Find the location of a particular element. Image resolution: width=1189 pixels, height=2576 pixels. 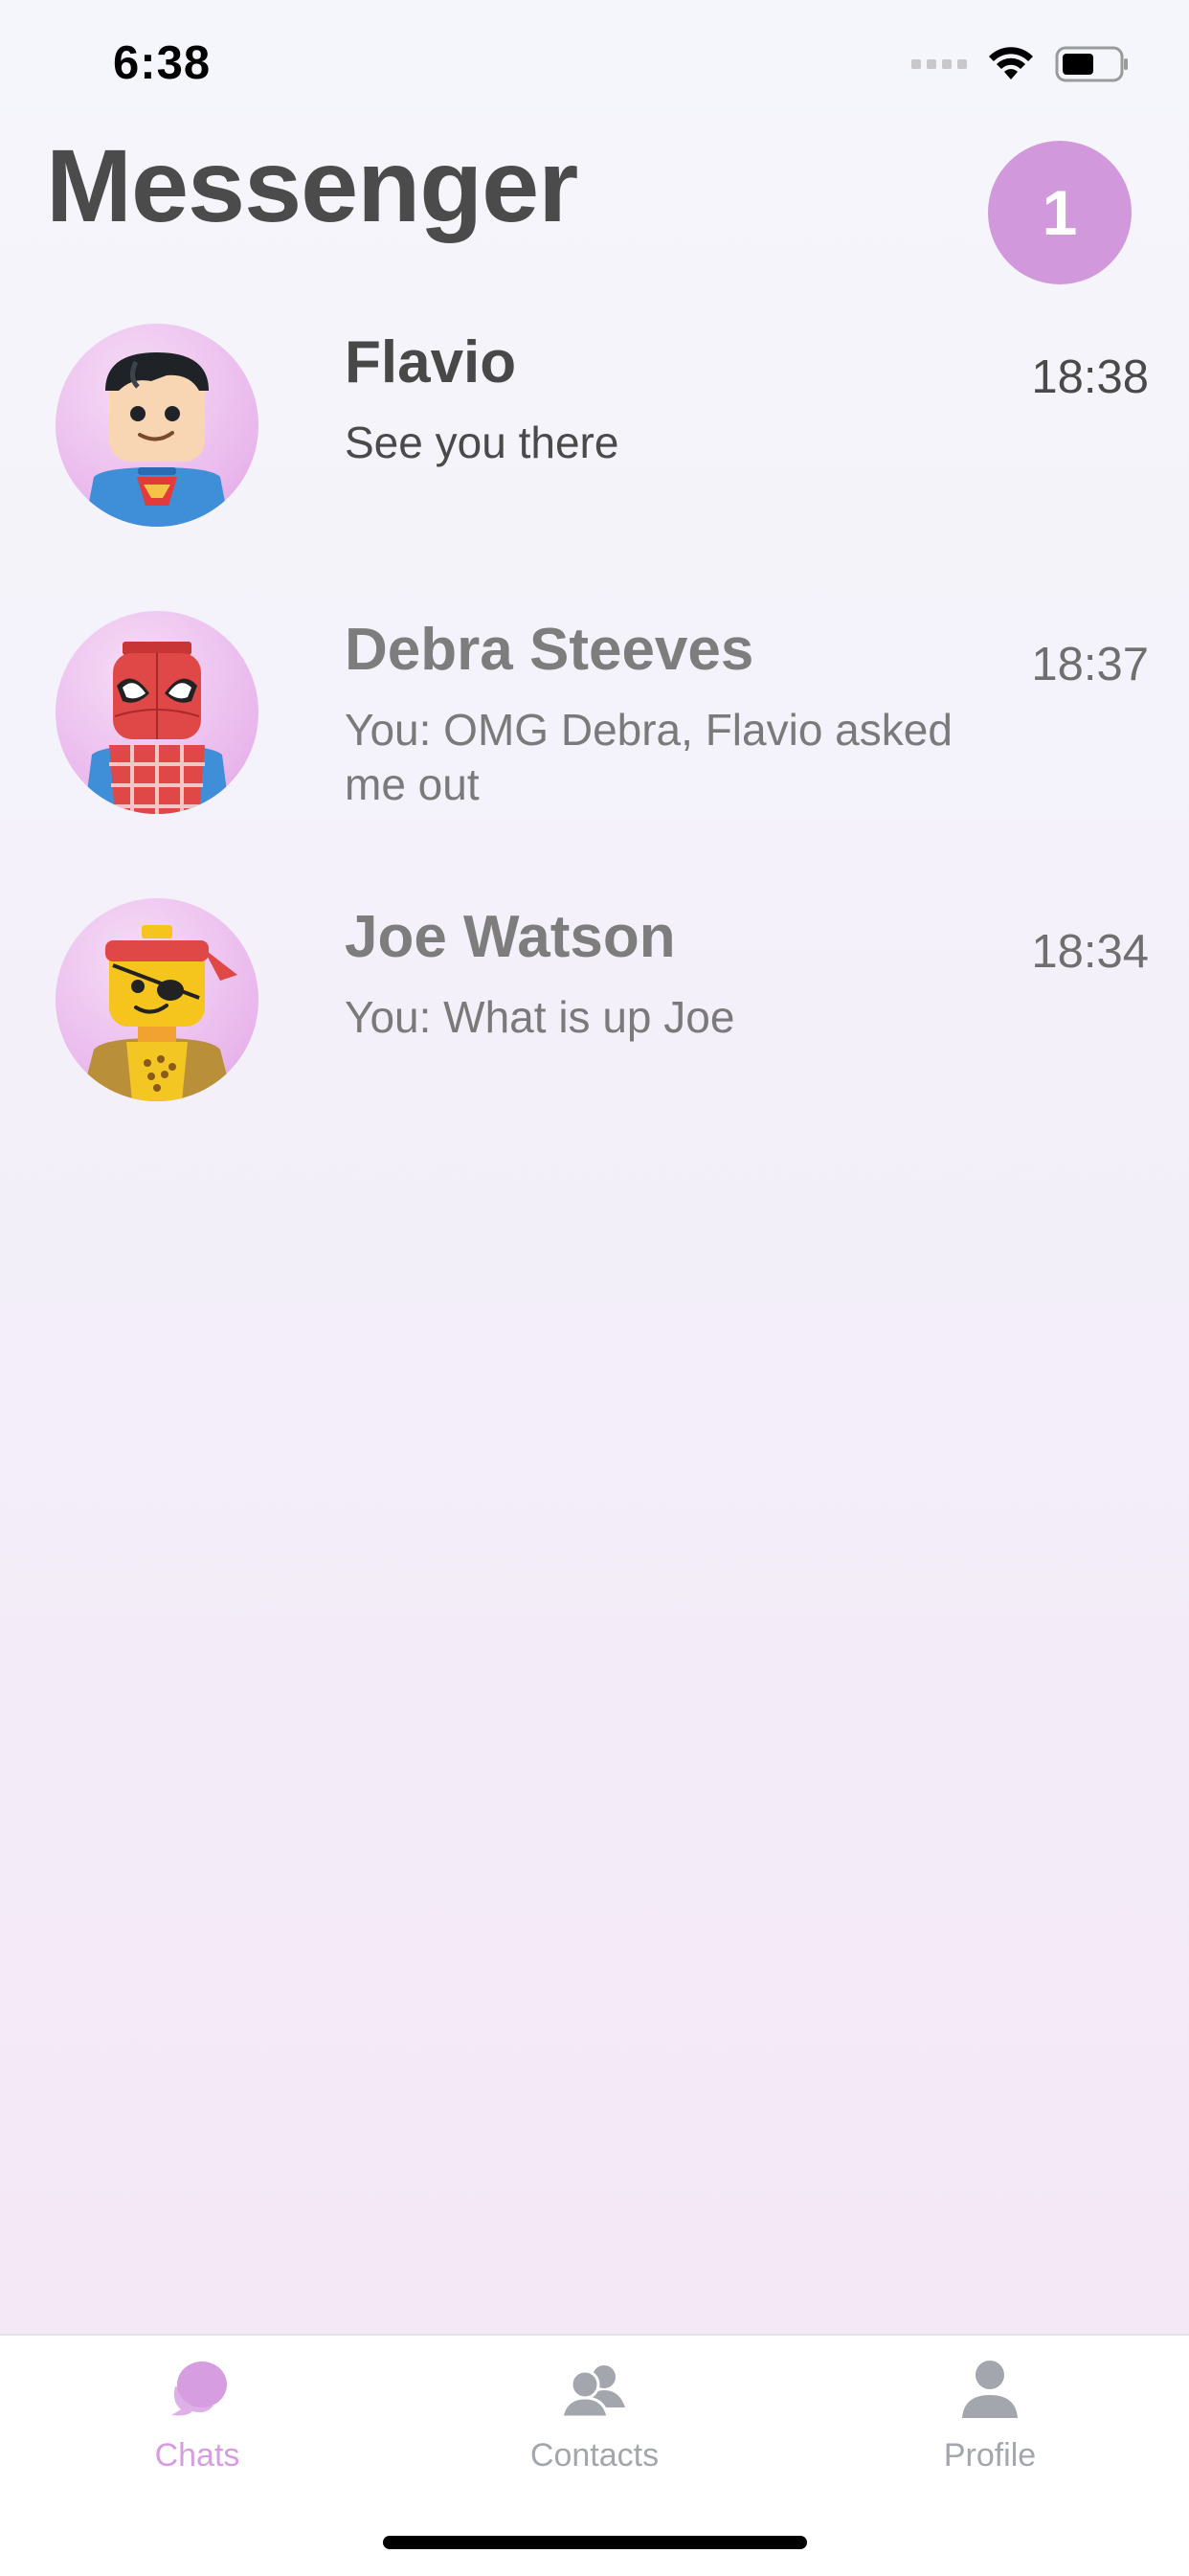

tab-contacts: Contacts is located at coordinates (594, 2412).